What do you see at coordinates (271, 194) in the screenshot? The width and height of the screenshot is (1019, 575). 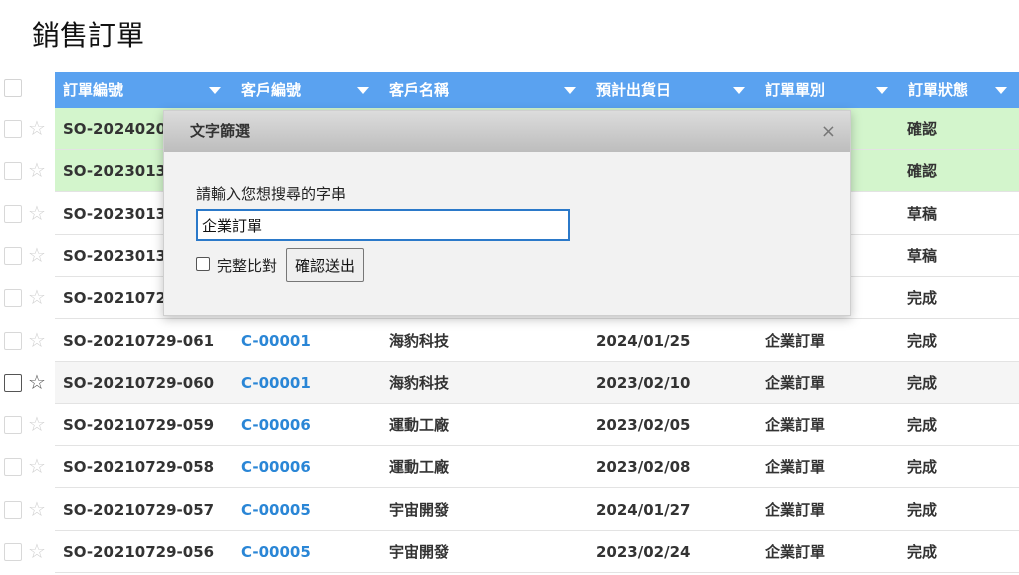 I see `search-prompt-label: 請輸入您想搜尋的字串` at bounding box center [271, 194].